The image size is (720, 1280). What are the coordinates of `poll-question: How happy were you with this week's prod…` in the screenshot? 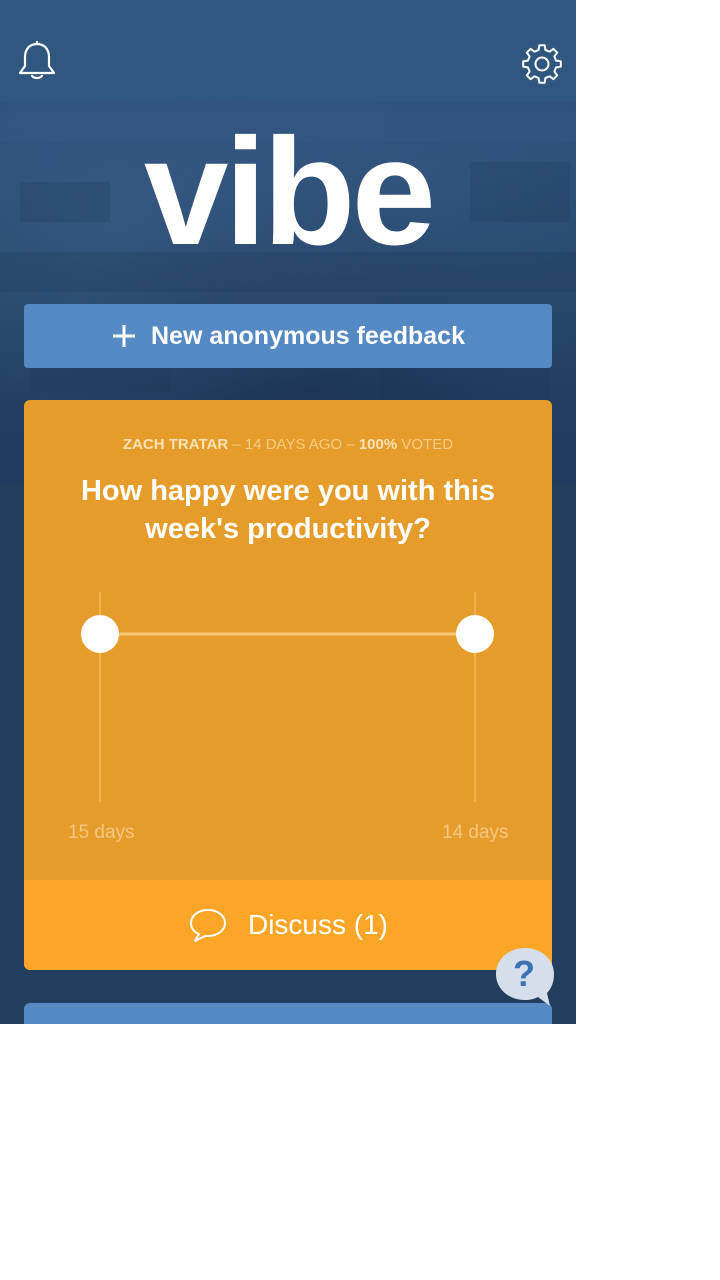 It's located at (288, 510).